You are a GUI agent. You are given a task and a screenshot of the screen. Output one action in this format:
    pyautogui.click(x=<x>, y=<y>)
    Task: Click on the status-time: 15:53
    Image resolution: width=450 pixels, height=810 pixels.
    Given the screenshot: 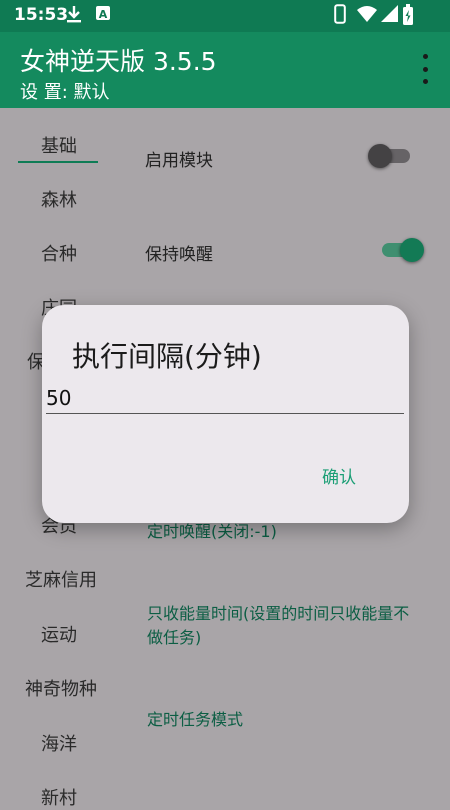 What is the action you would take?
    pyautogui.click(x=41, y=15)
    